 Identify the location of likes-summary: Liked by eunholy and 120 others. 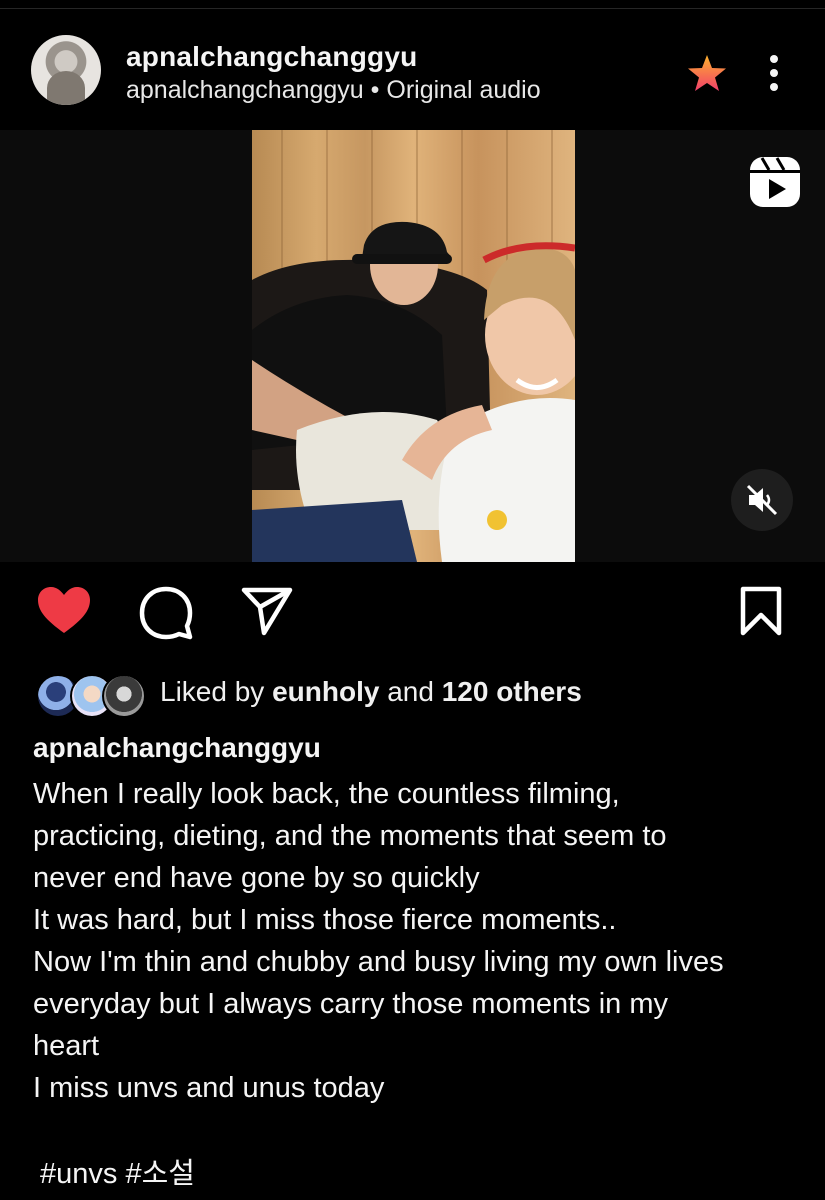
(371, 692).